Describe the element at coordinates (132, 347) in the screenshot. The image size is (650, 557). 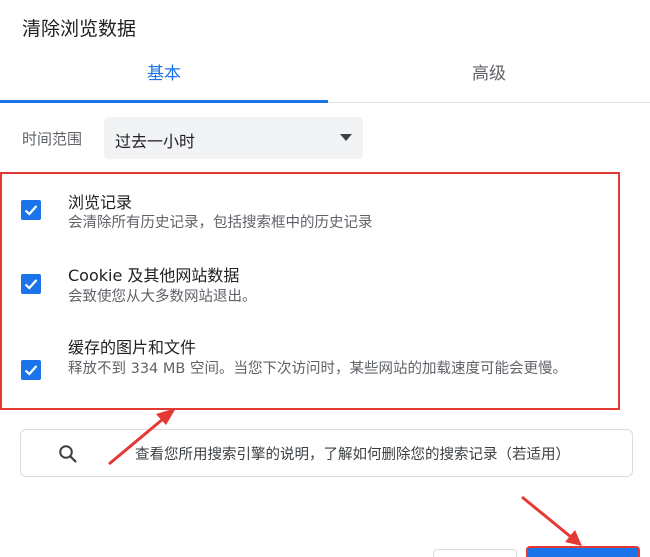
I see `option-title: 缓存的图片和文件` at that location.